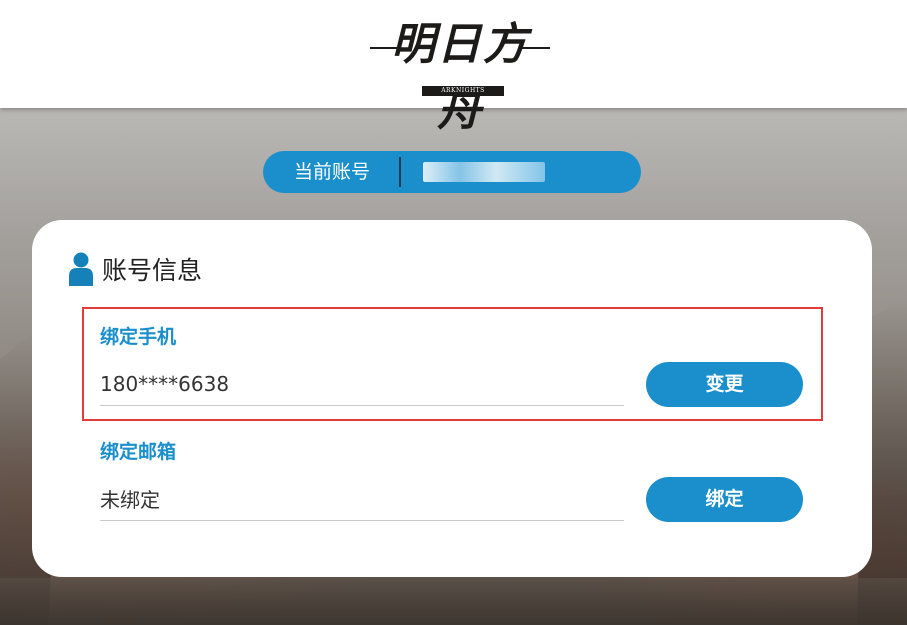  What do you see at coordinates (724, 384) in the screenshot?
I see `change-phone-button: 变更` at bounding box center [724, 384].